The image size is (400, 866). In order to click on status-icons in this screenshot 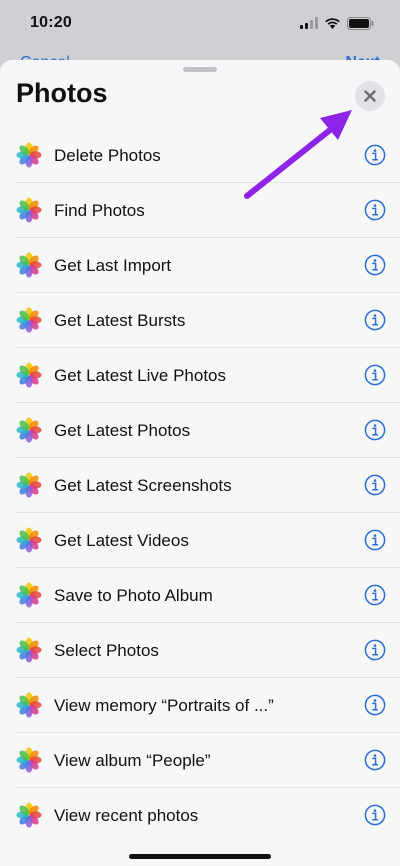, I will do `click(337, 23)`.